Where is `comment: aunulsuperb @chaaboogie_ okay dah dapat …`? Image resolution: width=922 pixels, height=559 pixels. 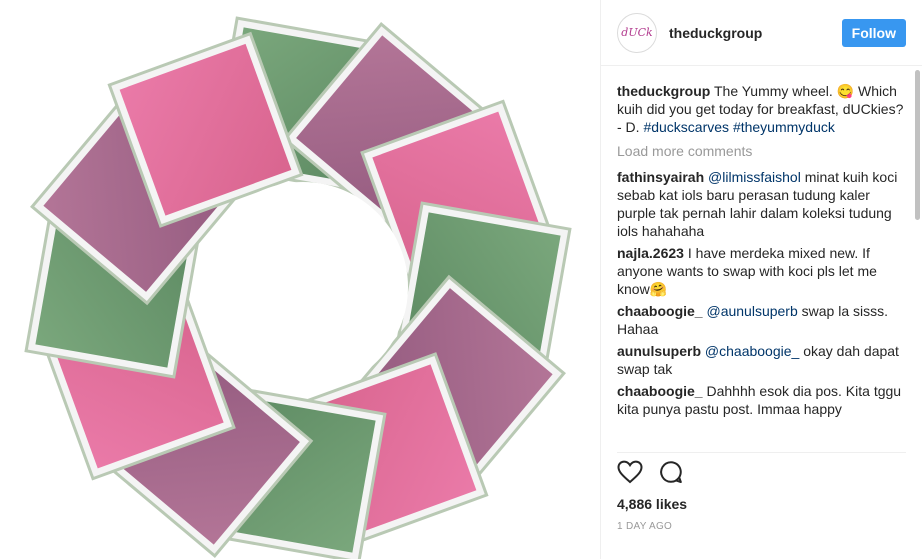
comment: aunulsuperb @chaaboogie_ okay dah dapat … is located at coordinates (762, 360).